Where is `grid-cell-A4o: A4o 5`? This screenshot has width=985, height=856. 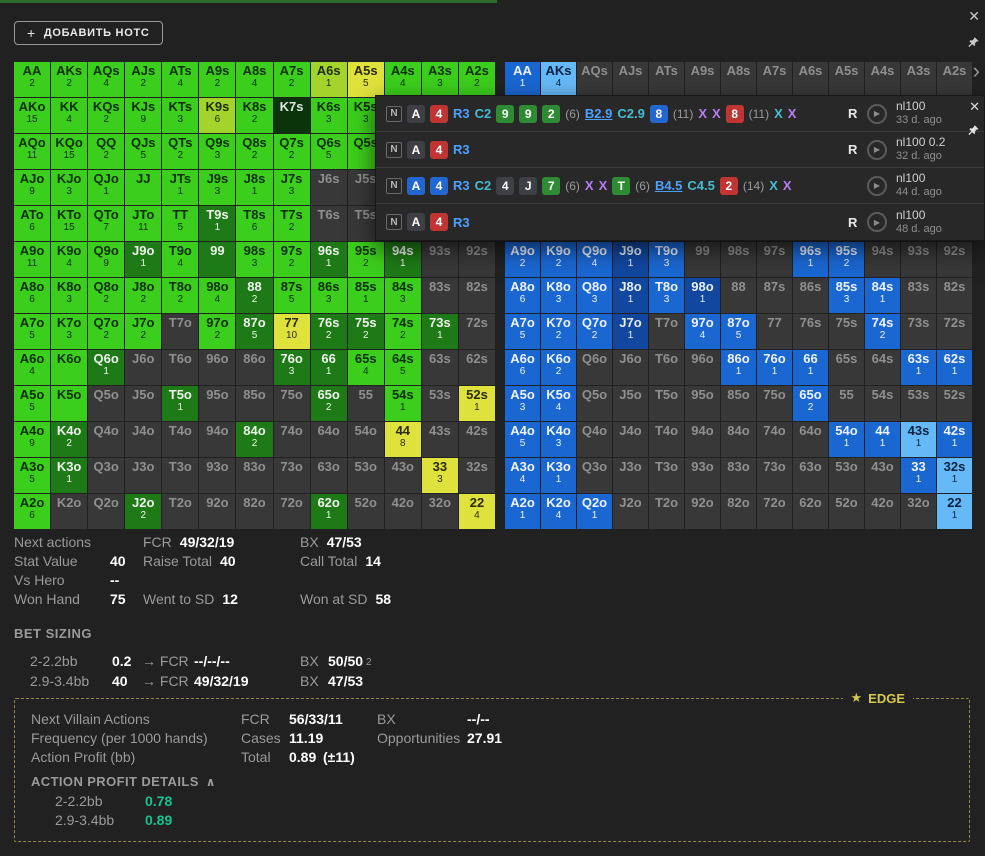 grid-cell-A4o: A4o 5 is located at coordinates (522, 439).